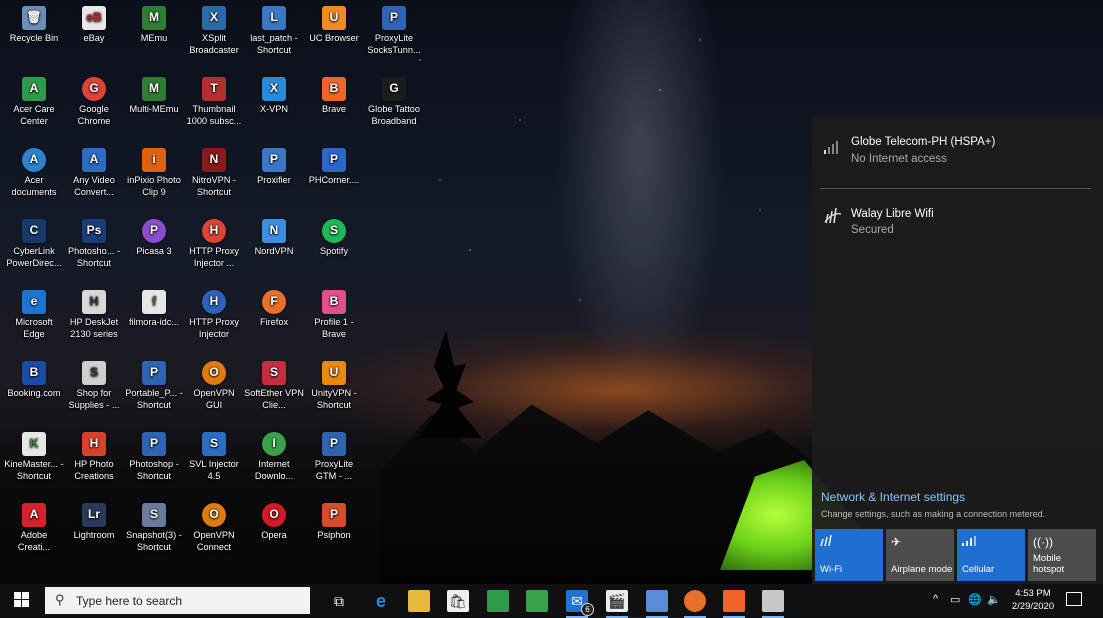  Describe the element at coordinates (994, 599) in the screenshot. I see `volume-icon: 🔈` at that location.